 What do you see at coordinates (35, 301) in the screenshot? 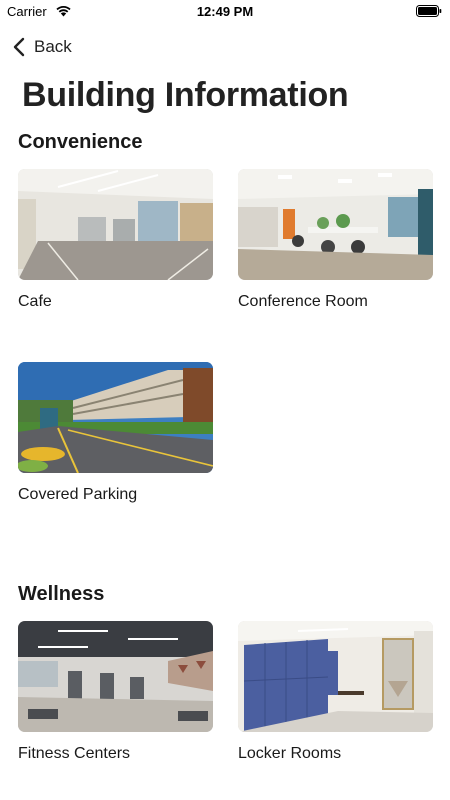
I see `card-label-cafe: Cafe` at bounding box center [35, 301].